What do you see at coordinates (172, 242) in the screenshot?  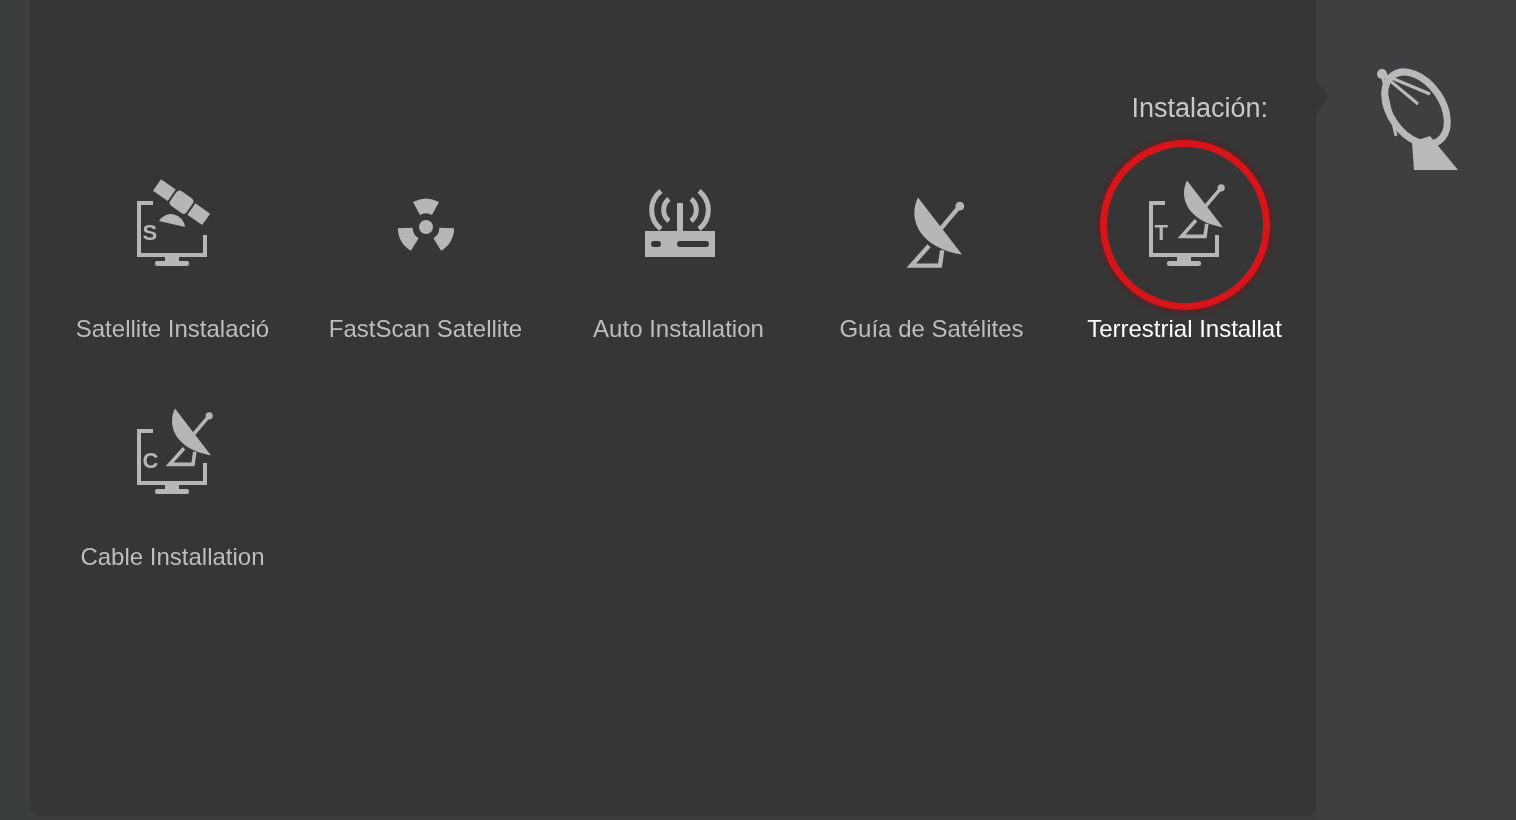 I see `menu-item: S Satellite Instalació` at bounding box center [172, 242].